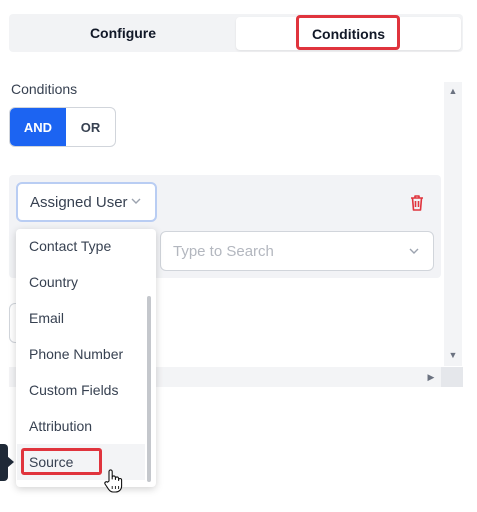  Describe the element at coordinates (38, 127) in the screenshot. I see `and-button: AND` at that location.